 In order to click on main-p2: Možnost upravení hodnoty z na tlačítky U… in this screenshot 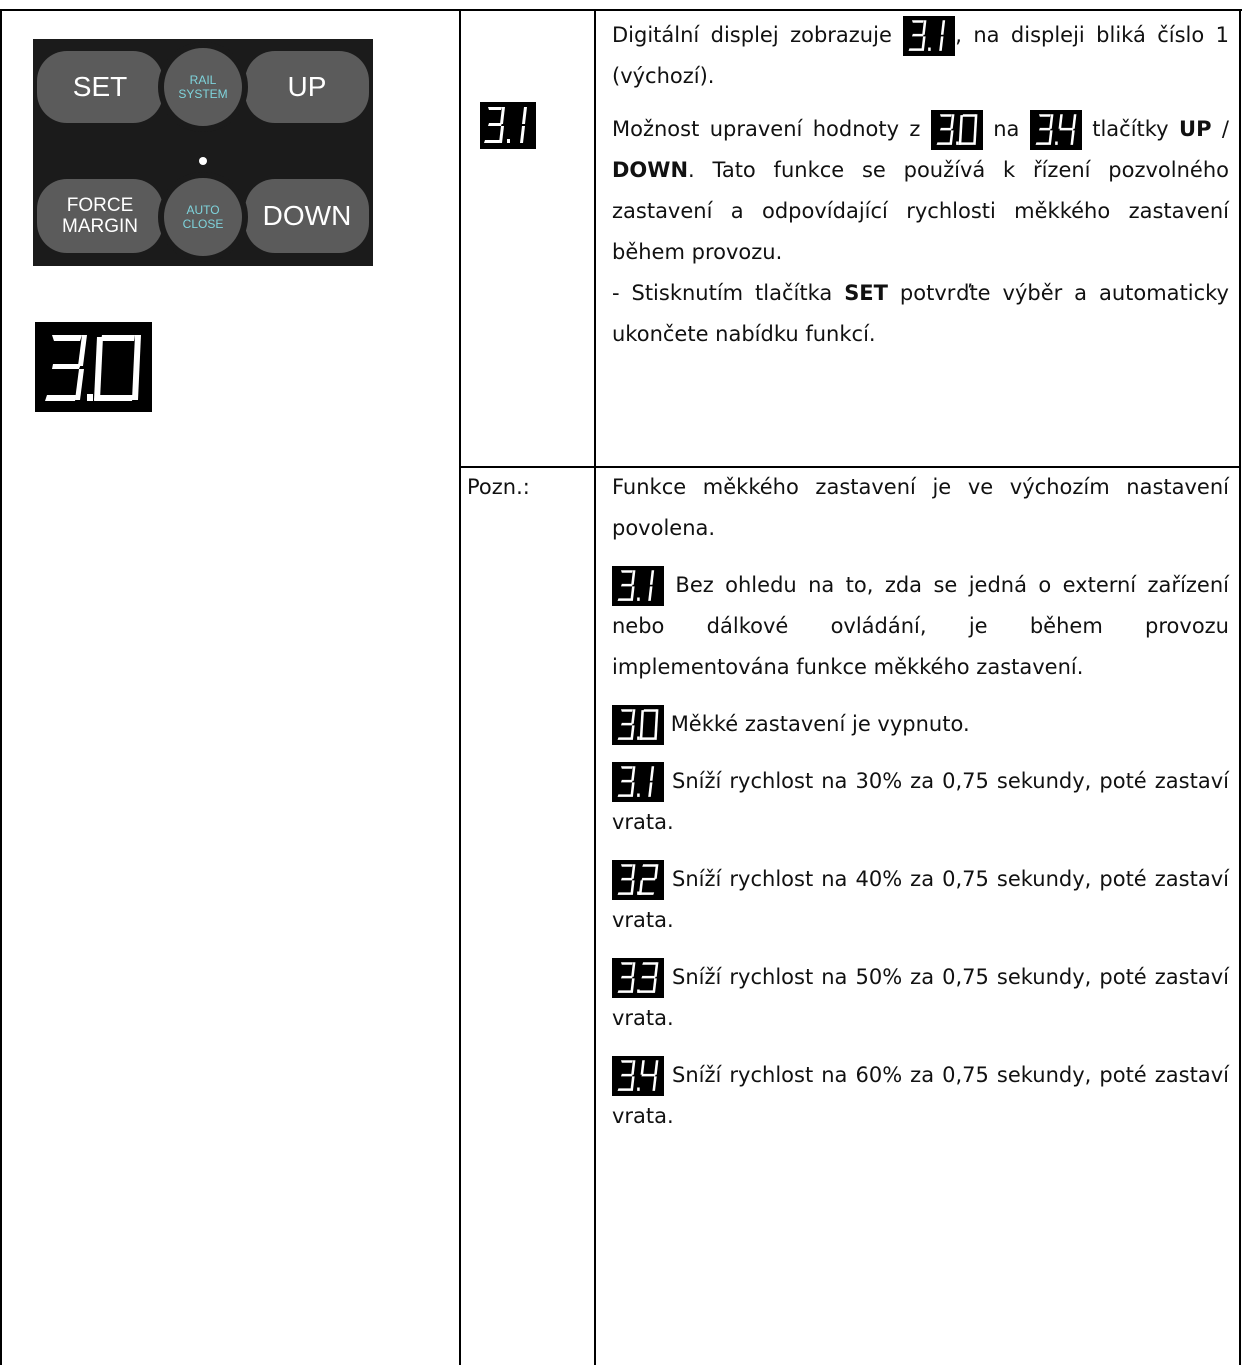, I will do `click(920, 191)`.